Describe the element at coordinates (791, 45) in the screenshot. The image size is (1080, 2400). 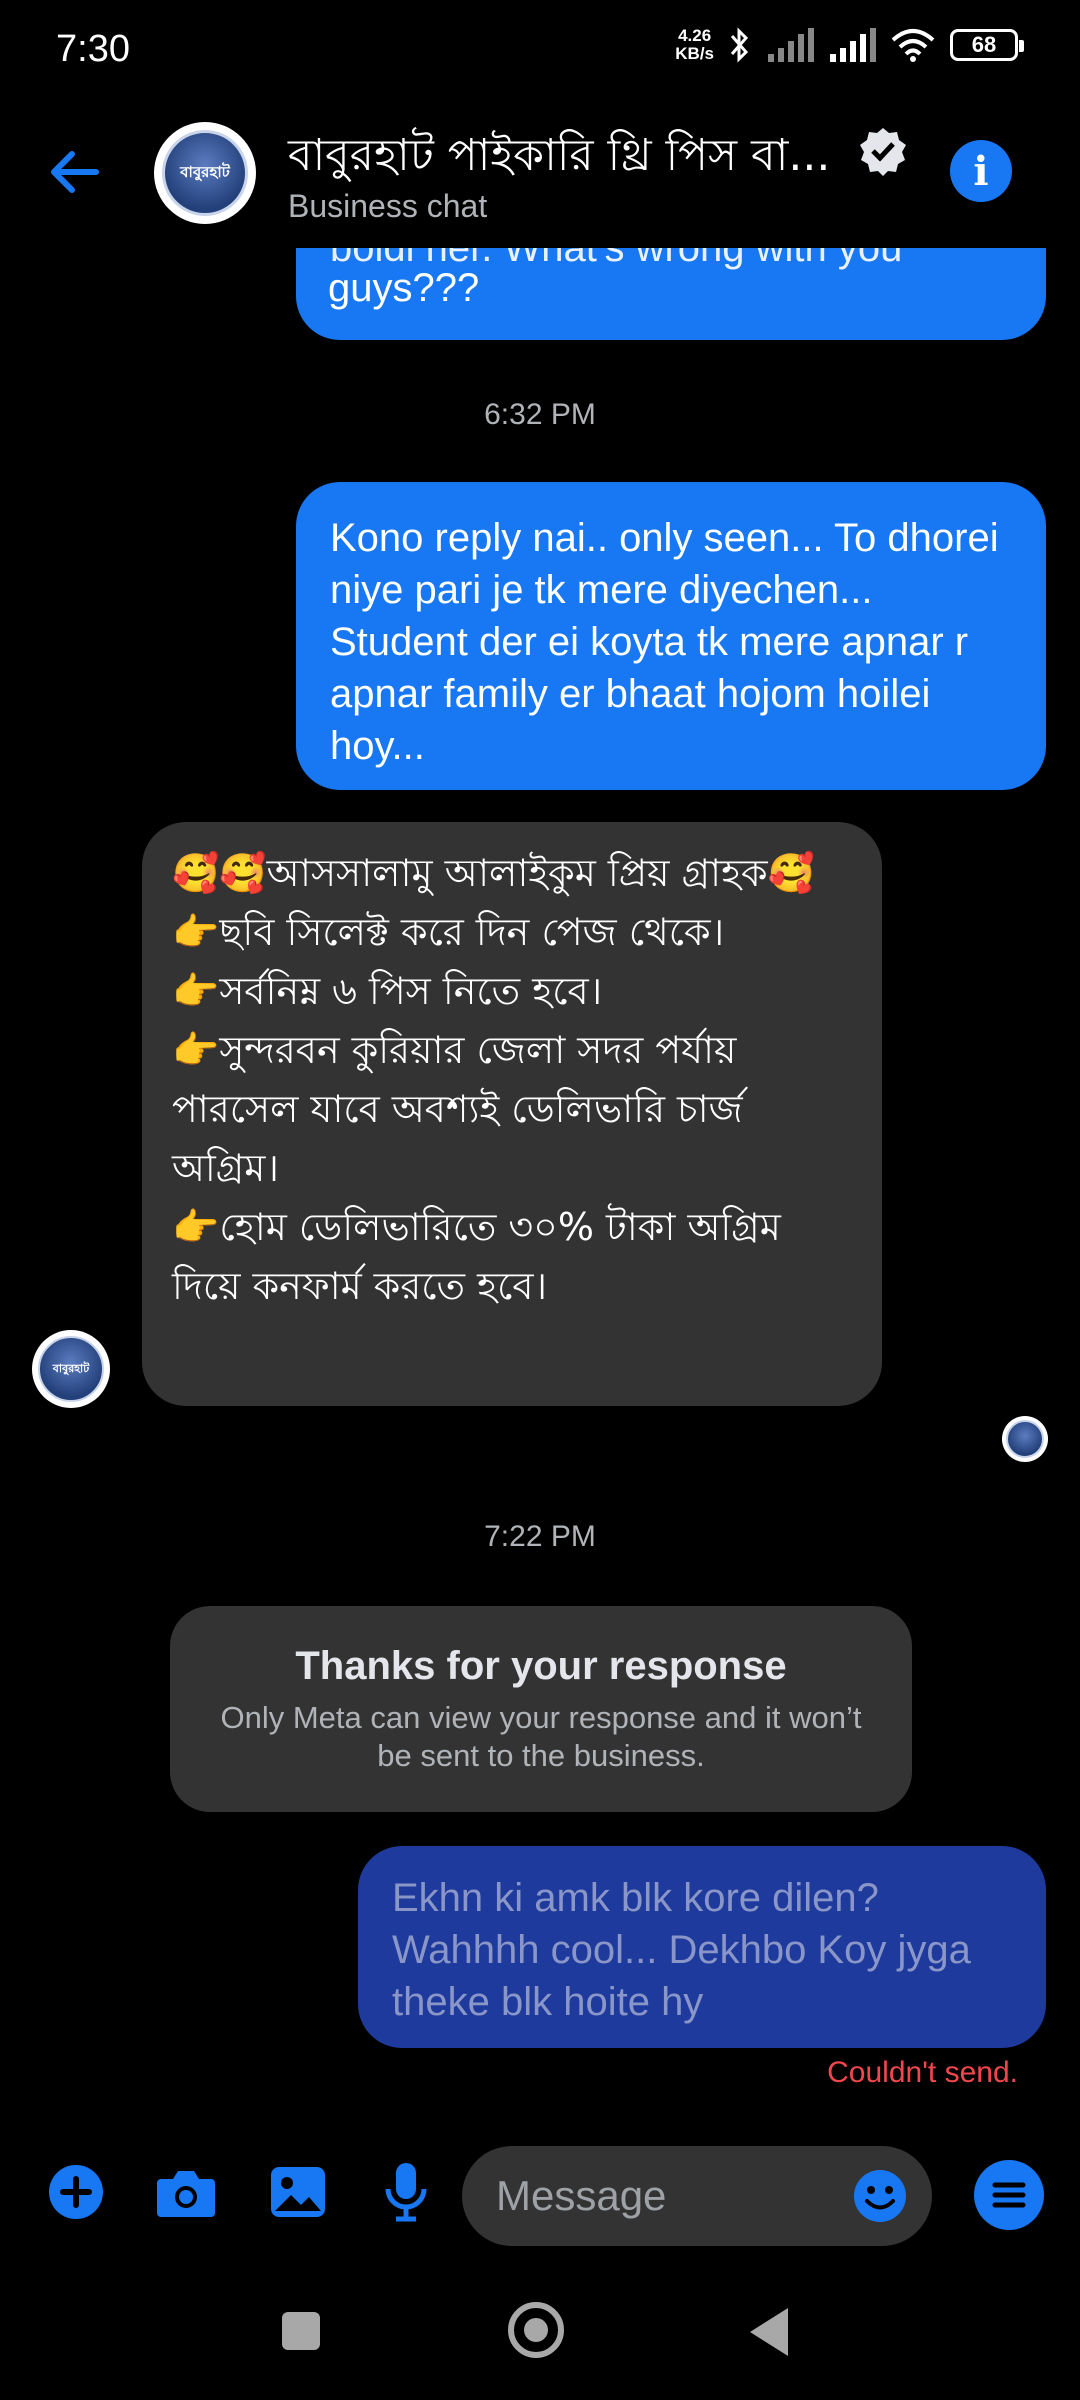
I see `signal-icon` at that location.